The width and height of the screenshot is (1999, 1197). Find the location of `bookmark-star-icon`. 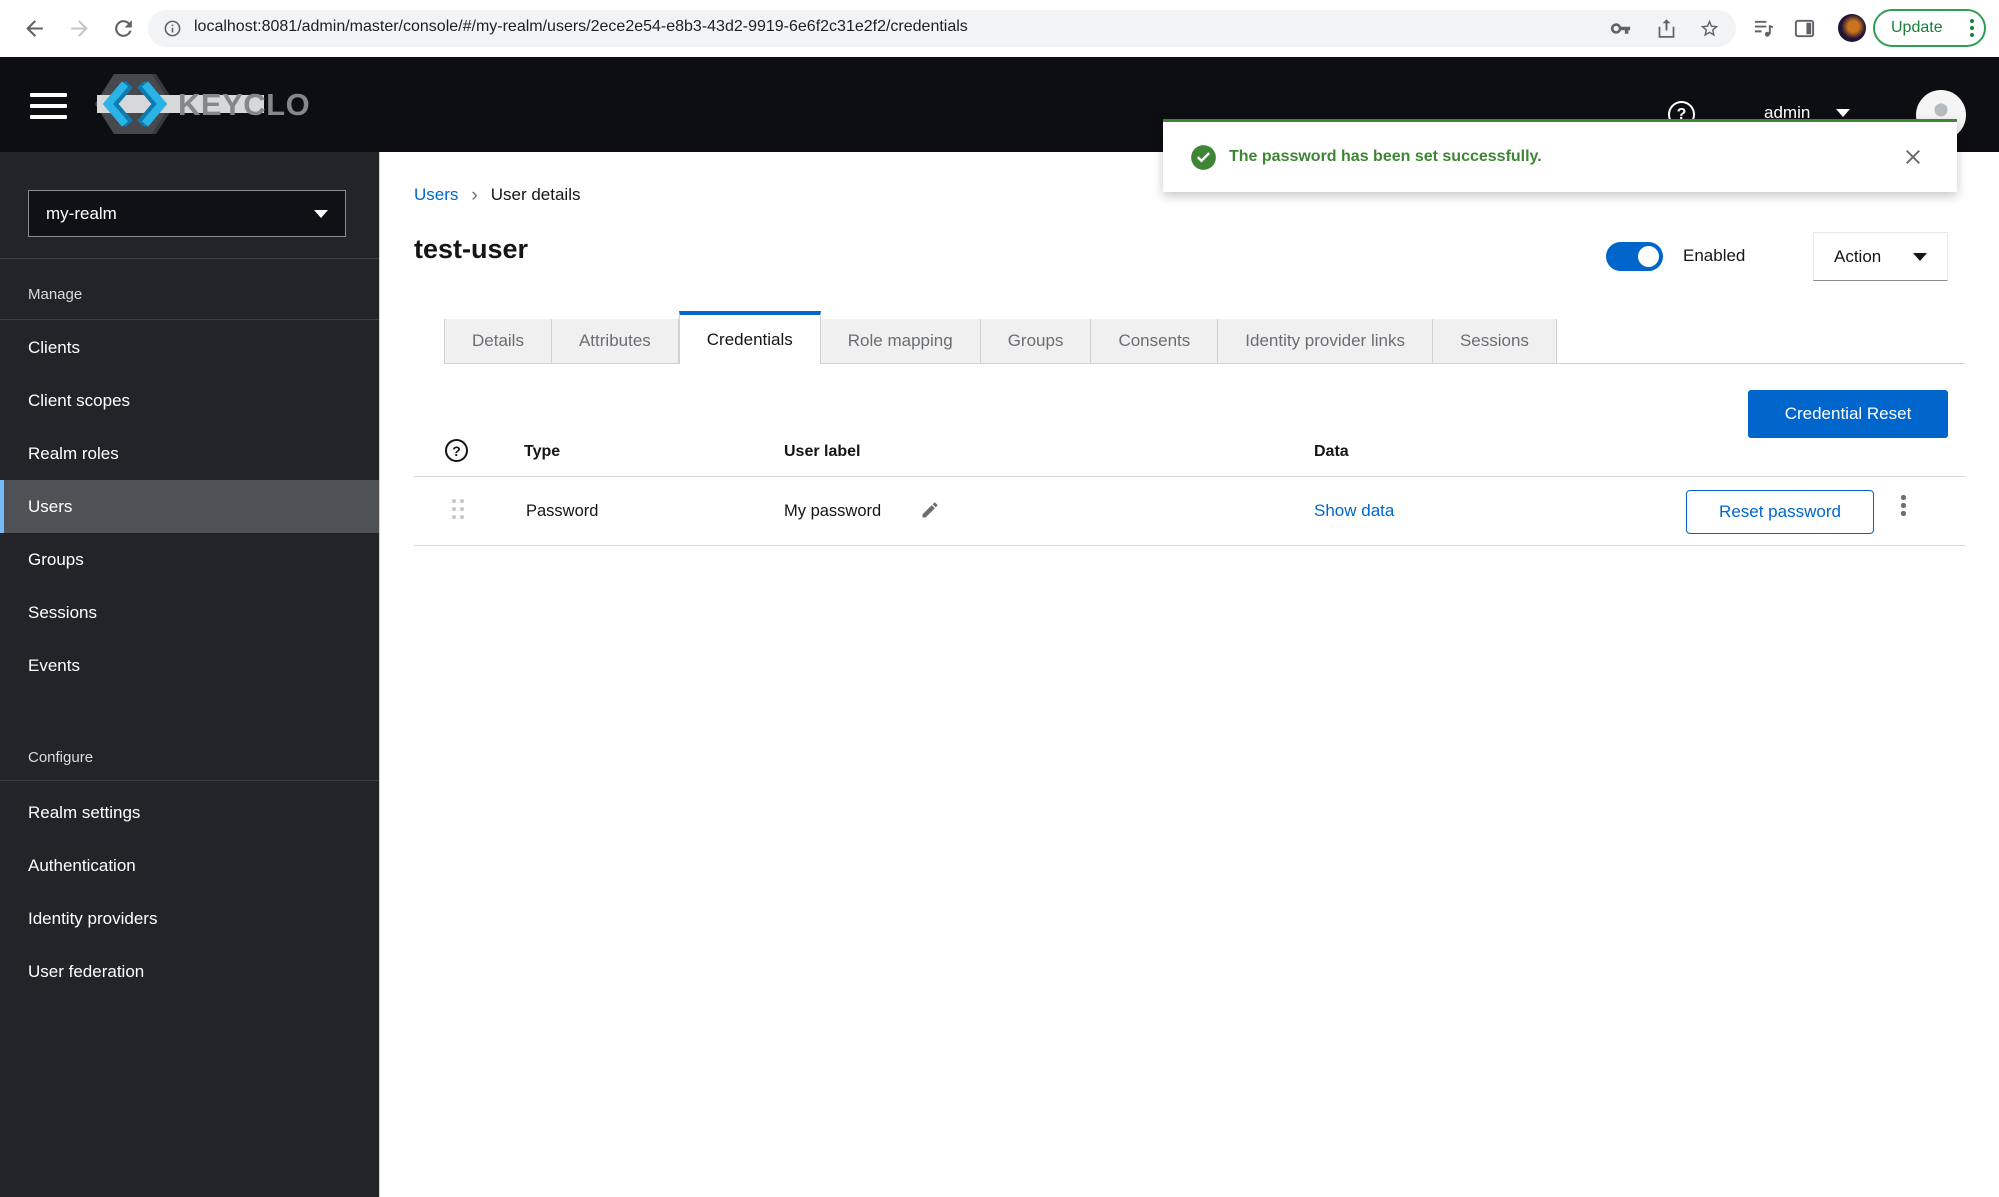

bookmark-star-icon is located at coordinates (1709, 28).